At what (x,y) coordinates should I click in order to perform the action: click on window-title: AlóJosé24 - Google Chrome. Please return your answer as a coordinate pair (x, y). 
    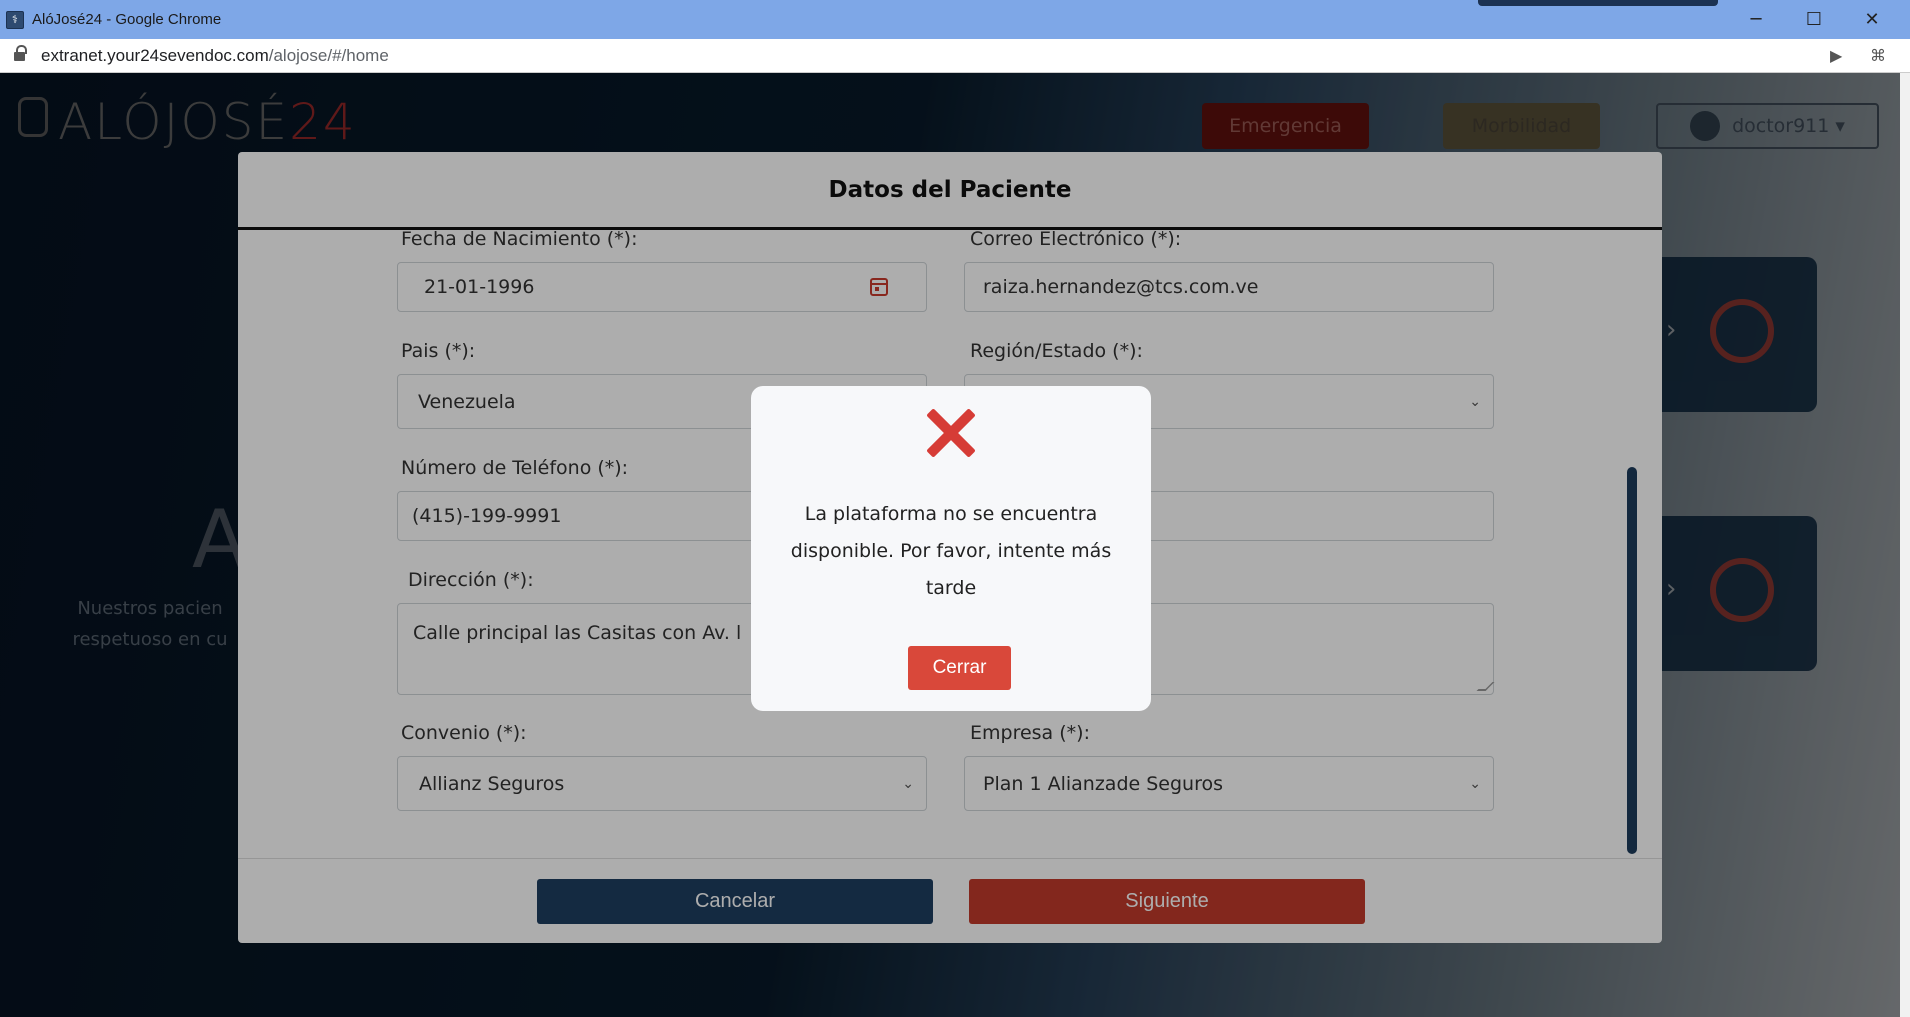
    Looking at the image, I should click on (127, 19).